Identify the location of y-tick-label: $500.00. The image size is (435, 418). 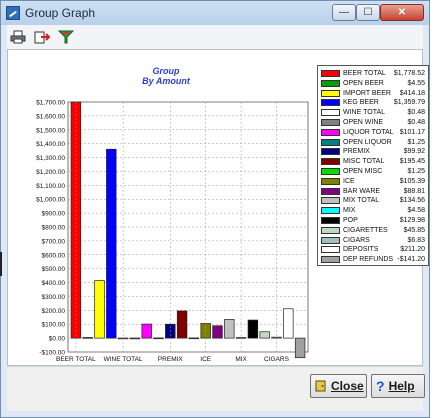
(54, 269).